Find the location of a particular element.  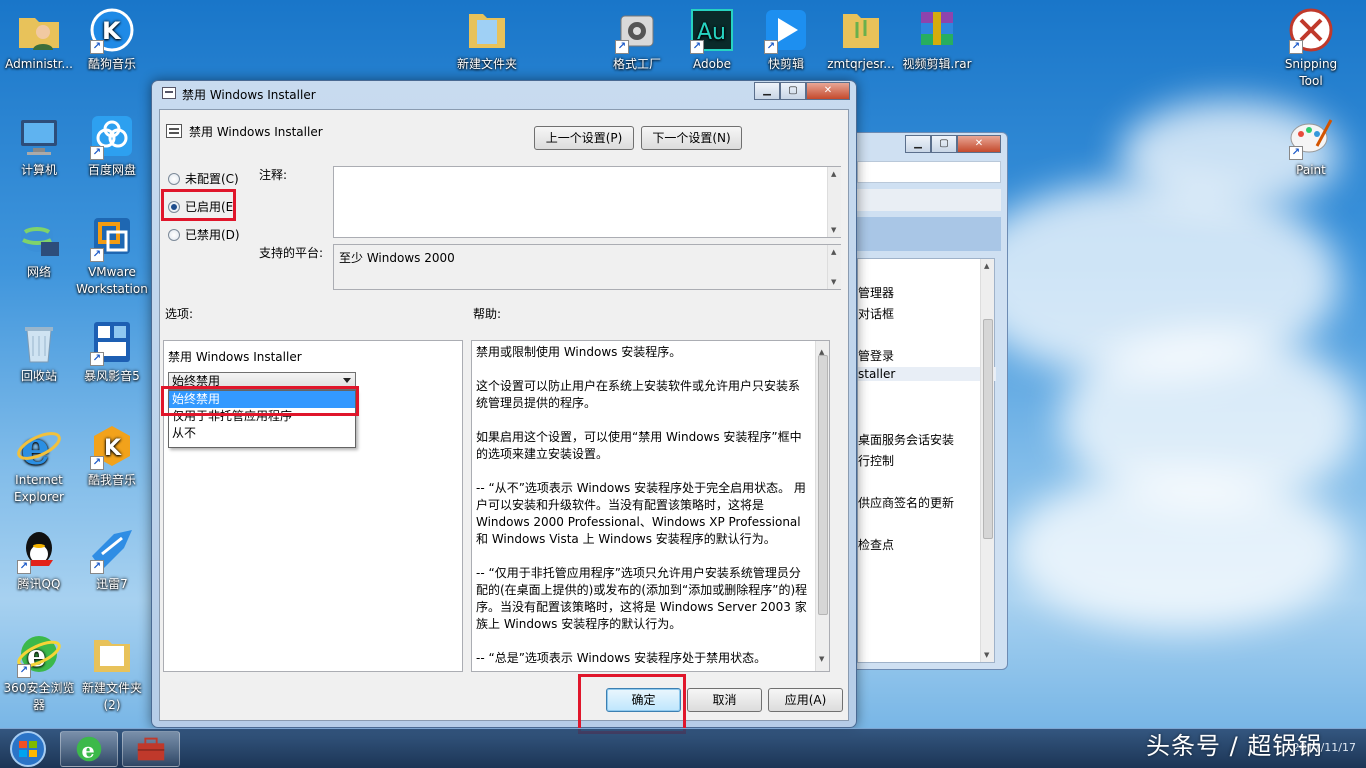

list-item: 行控制 is located at coordinates (876, 460).